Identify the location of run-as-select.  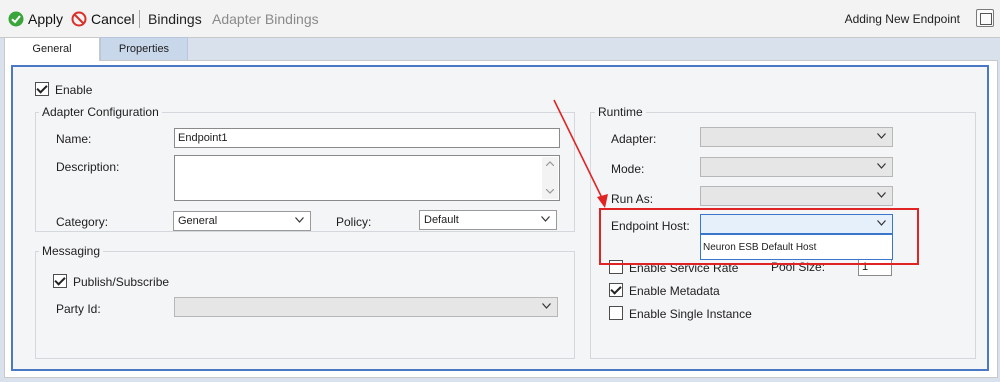
(796, 196).